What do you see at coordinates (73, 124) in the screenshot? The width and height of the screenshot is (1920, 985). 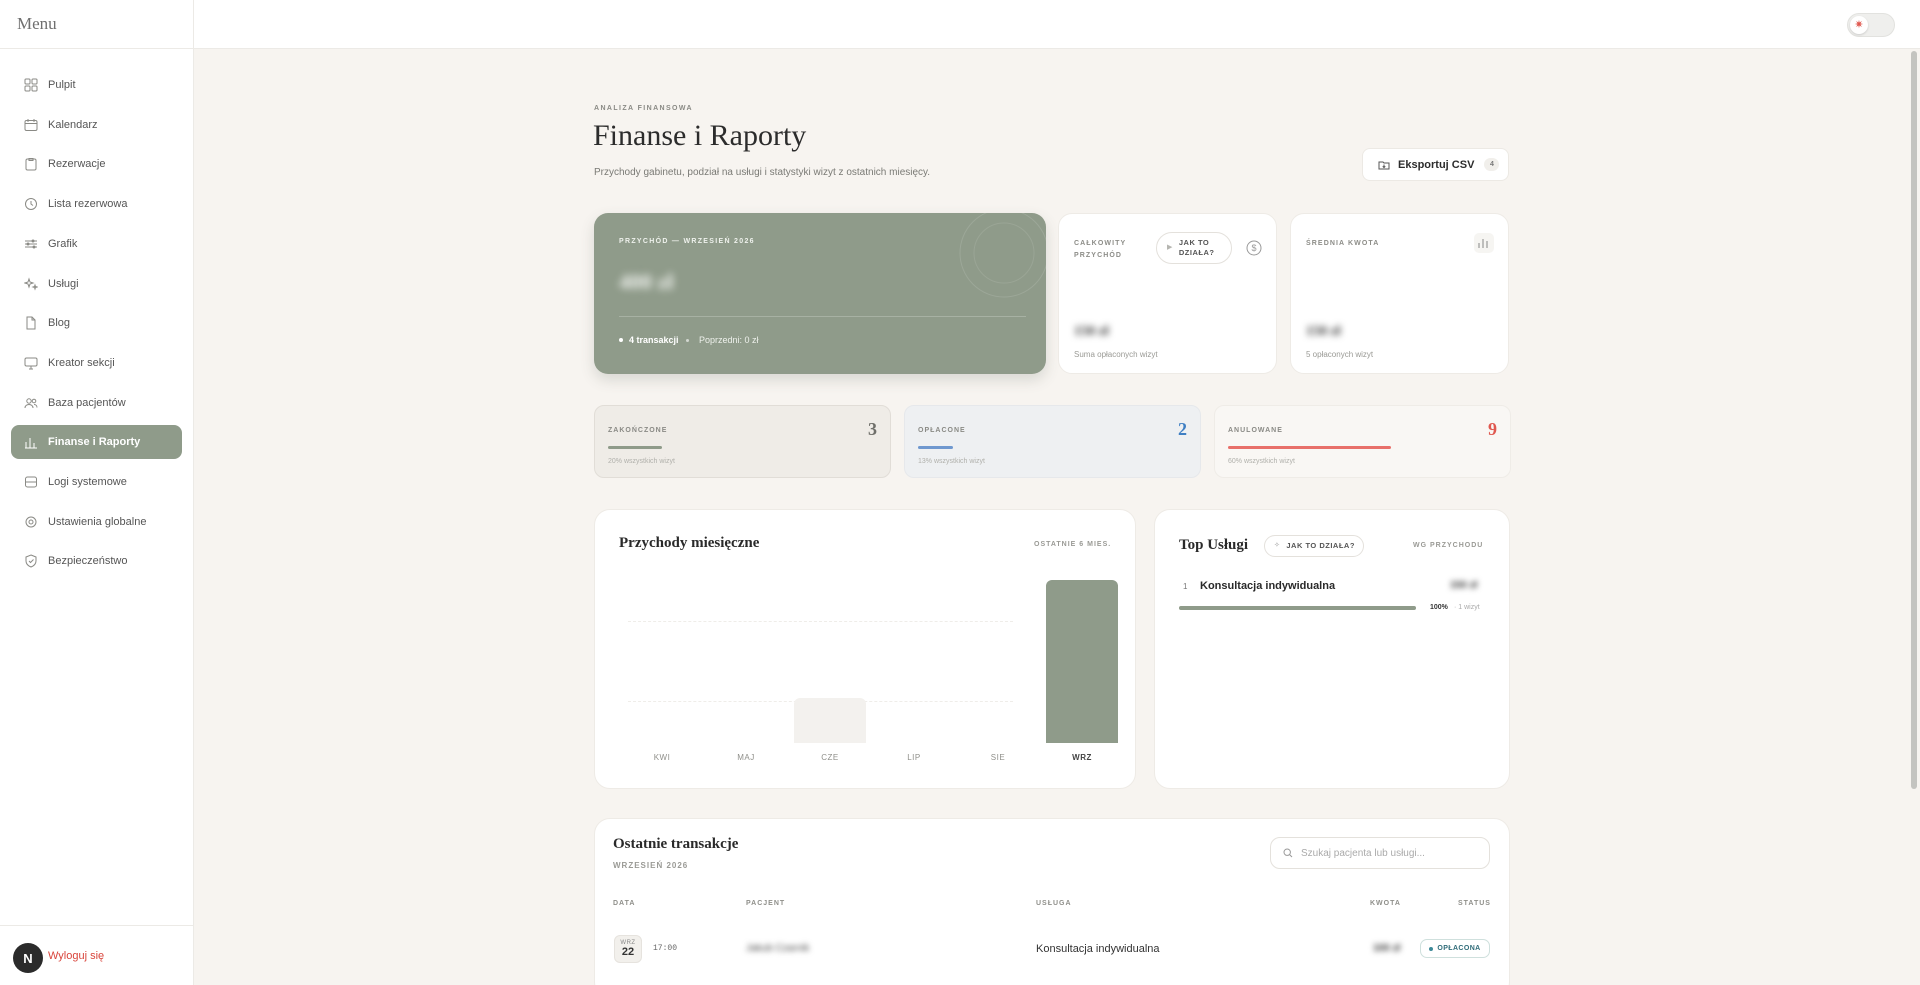 I see `sidebar-item-label: Kalendarz` at bounding box center [73, 124].